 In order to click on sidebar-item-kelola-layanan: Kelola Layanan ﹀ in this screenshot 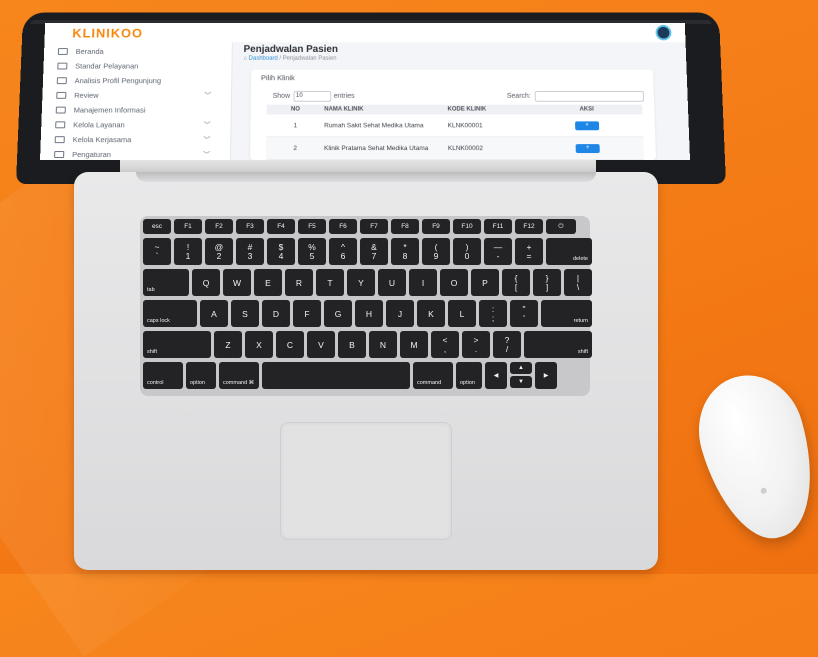, I will do `click(143, 124)`.